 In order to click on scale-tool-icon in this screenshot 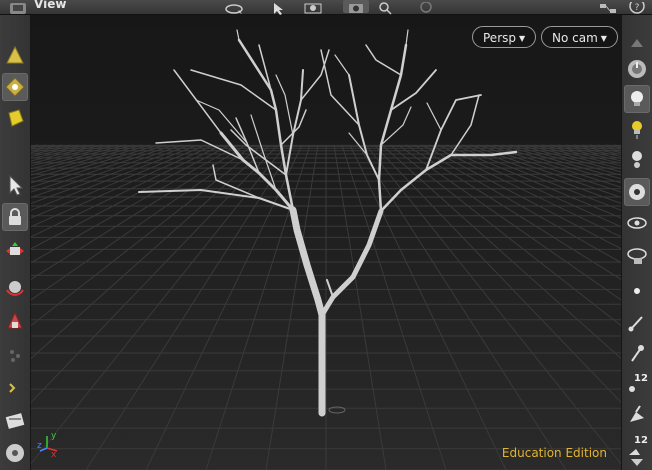, I will do `click(15, 321)`.